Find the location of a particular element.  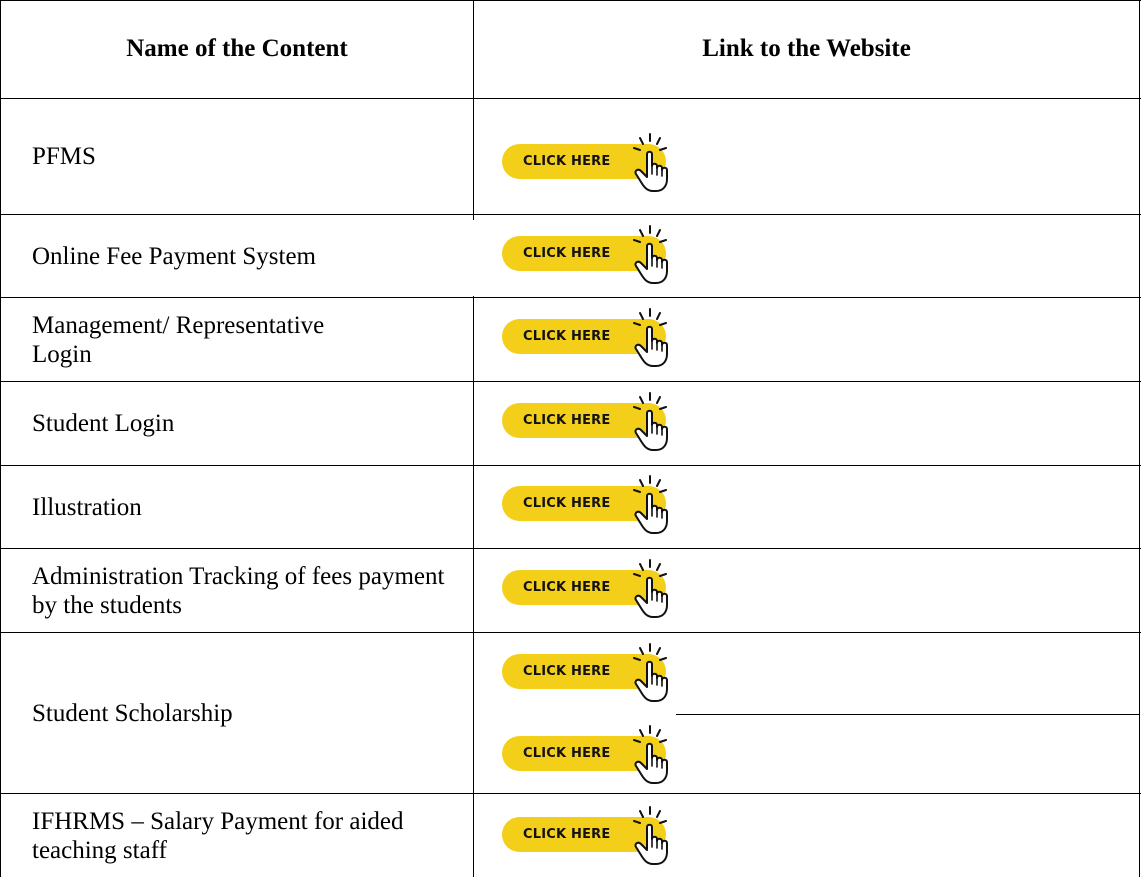

table-column-divider is located at coordinates (473, 438).